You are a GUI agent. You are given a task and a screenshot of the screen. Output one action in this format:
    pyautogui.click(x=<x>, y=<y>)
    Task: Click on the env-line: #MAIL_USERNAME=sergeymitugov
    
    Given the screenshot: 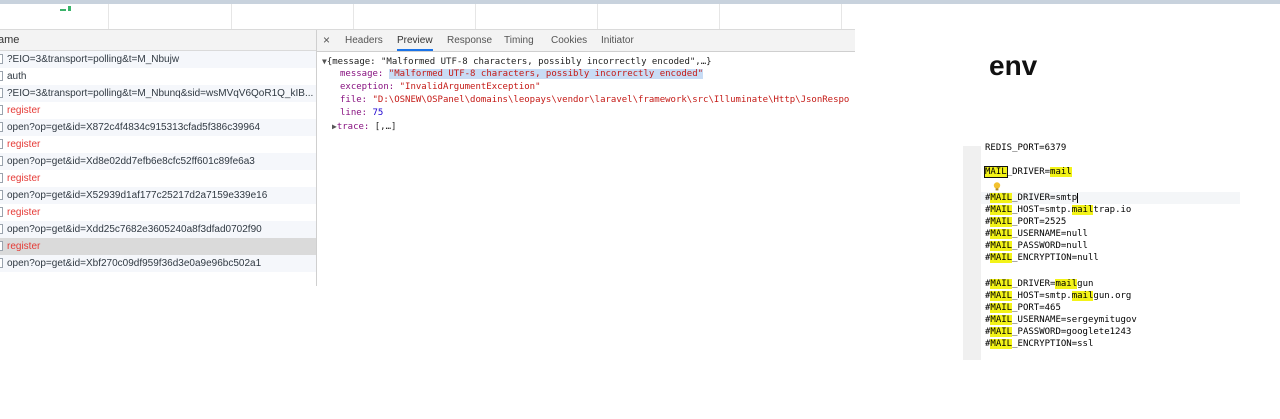 What is the action you would take?
    pyautogui.click(x=1061, y=320)
    